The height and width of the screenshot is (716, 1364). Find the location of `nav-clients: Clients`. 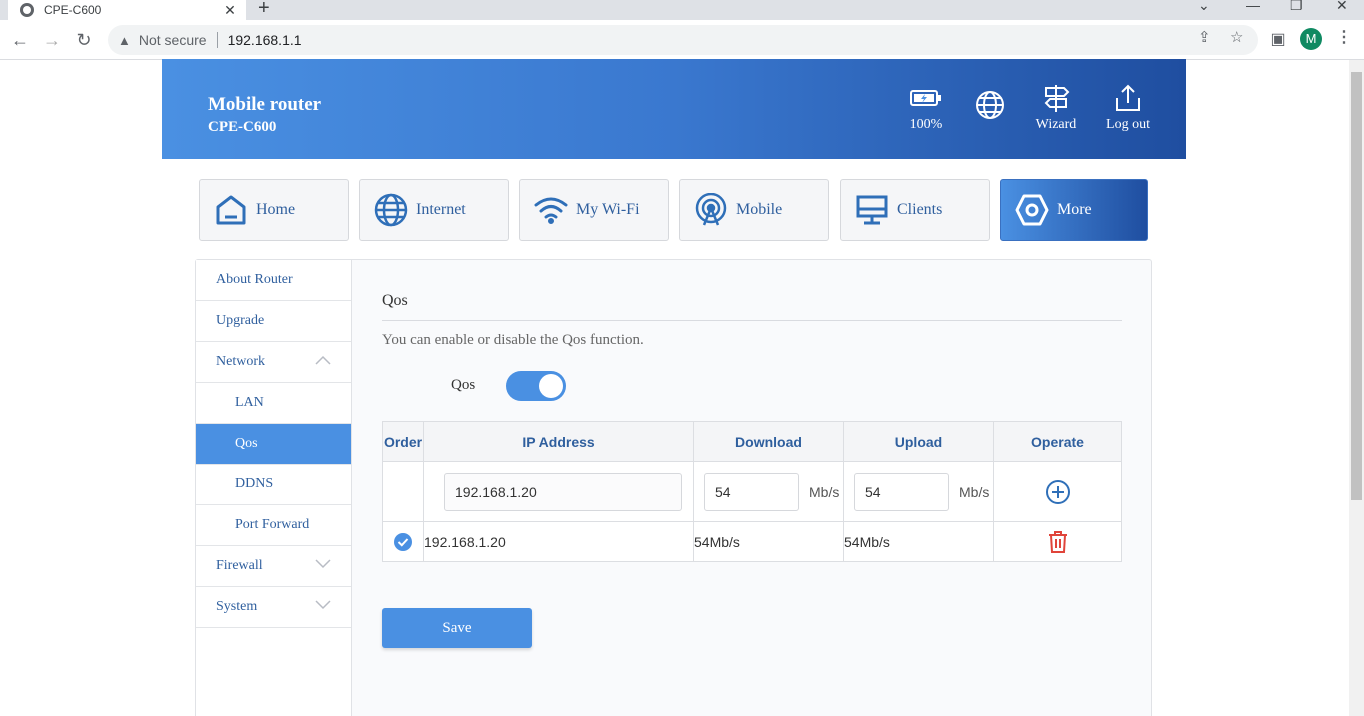

nav-clients: Clients is located at coordinates (915, 210).